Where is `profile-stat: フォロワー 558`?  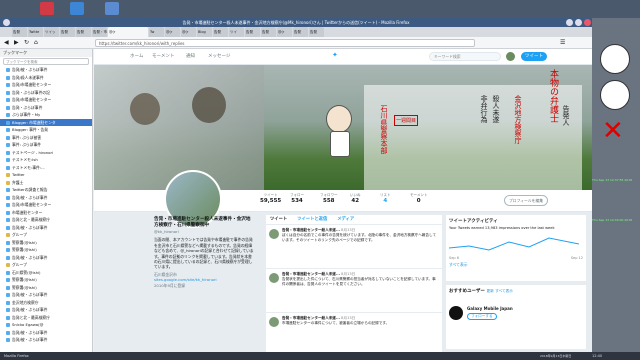 profile-stat: フォロワー 558 is located at coordinates (329, 198).